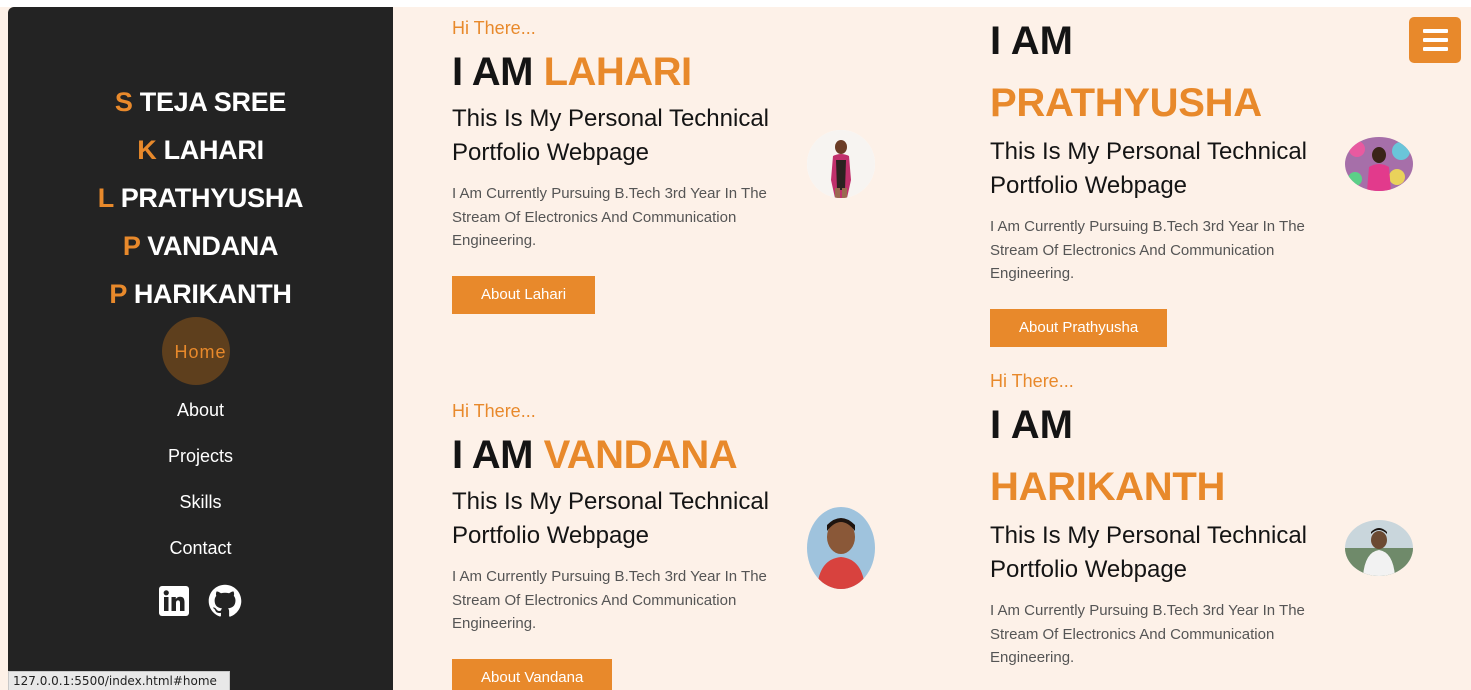 This screenshot has width=1471, height=690. I want to click on linkedin-icon, so click(174, 603).